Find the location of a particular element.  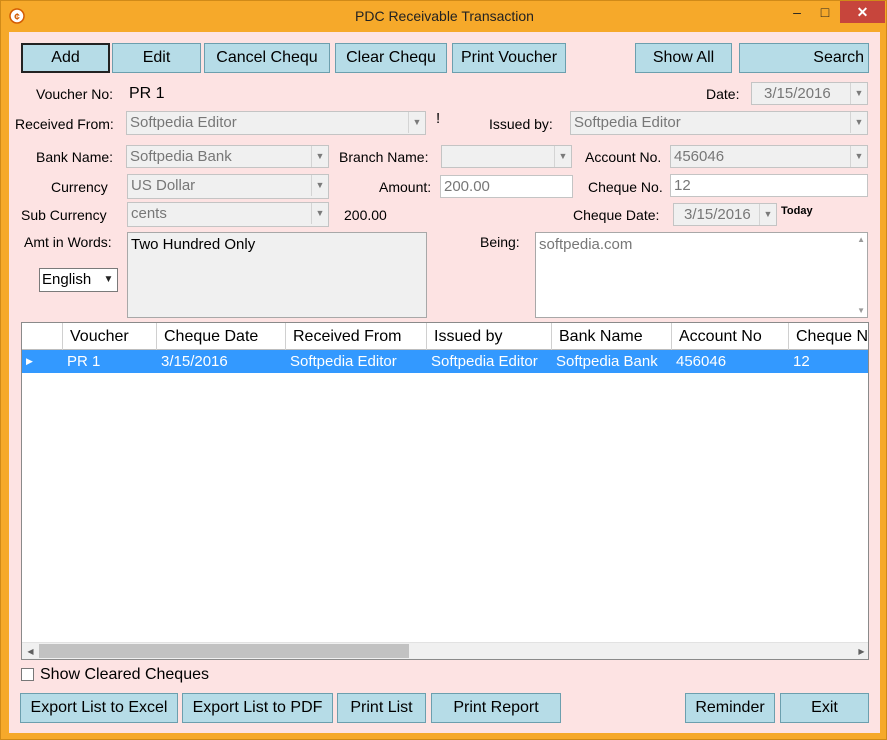

exit-button: Exit is located at coordinates (824, 708).